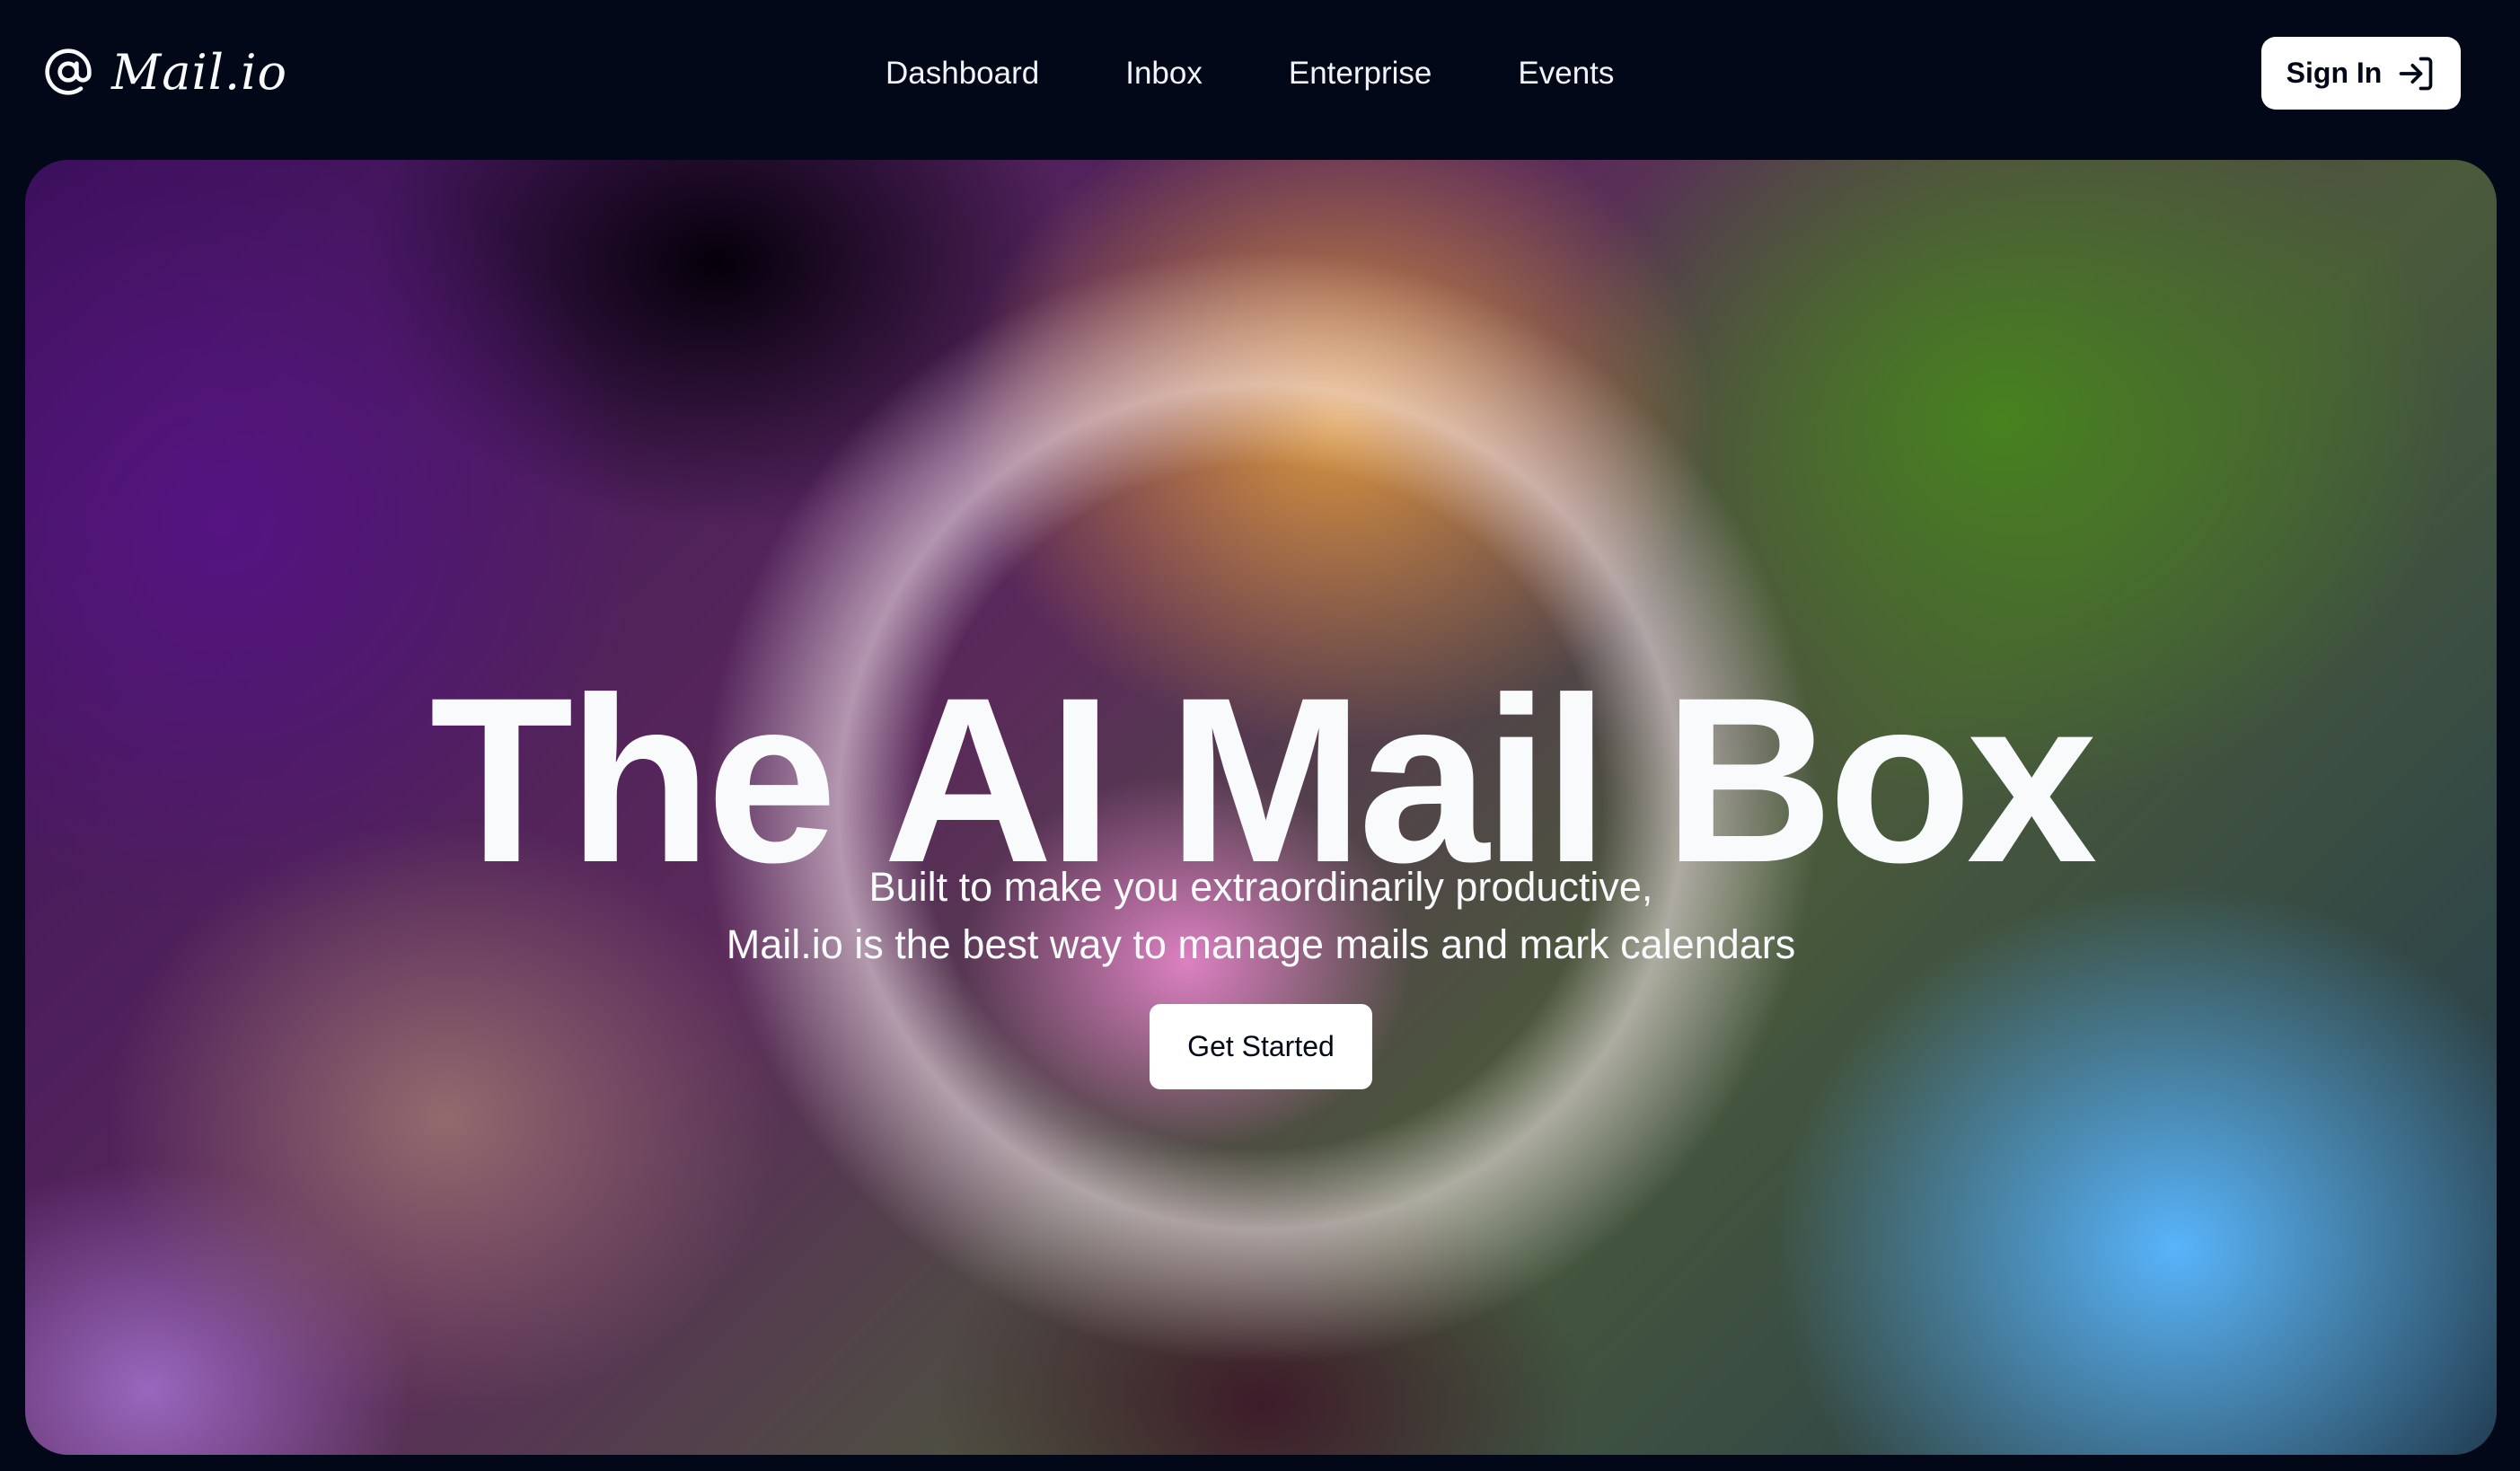  What do you see at coordinates (1566, 74) in the screenshot?
I see `nav-item-events: Events` at bounding box center [1566, 74].